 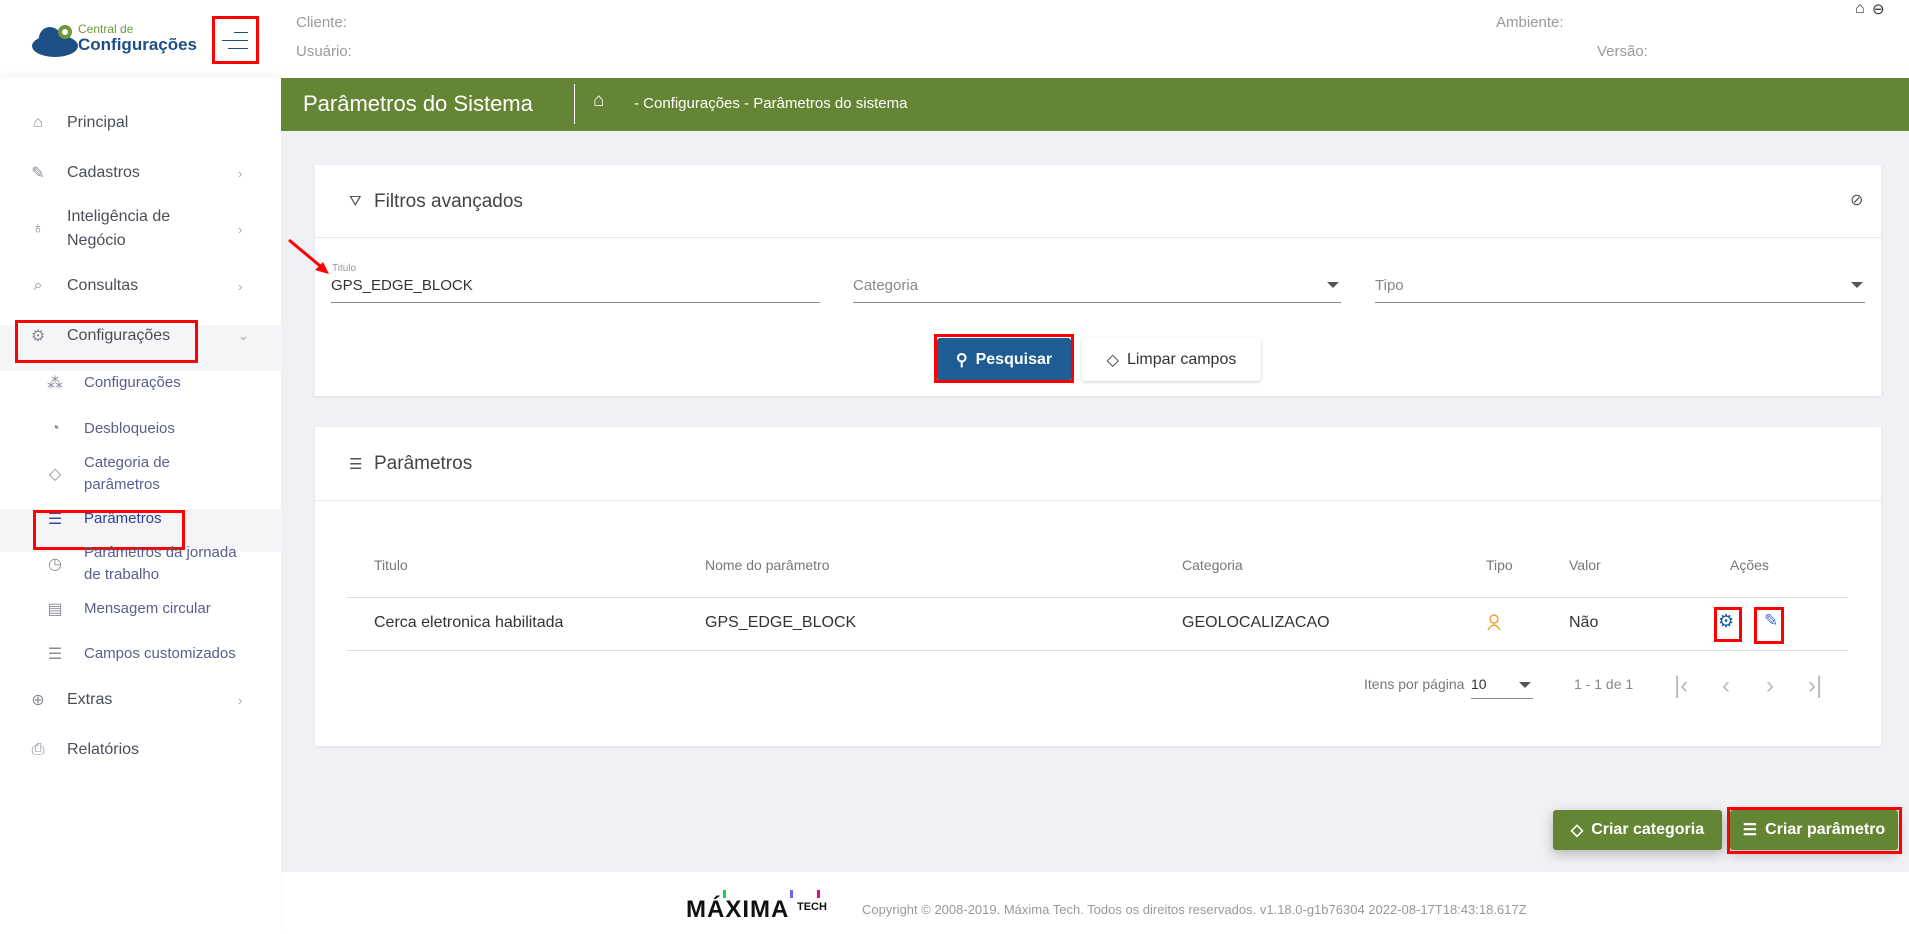 I want to click on create-category-button: ◇ Criar categoria, so click(x=1637, y=830).